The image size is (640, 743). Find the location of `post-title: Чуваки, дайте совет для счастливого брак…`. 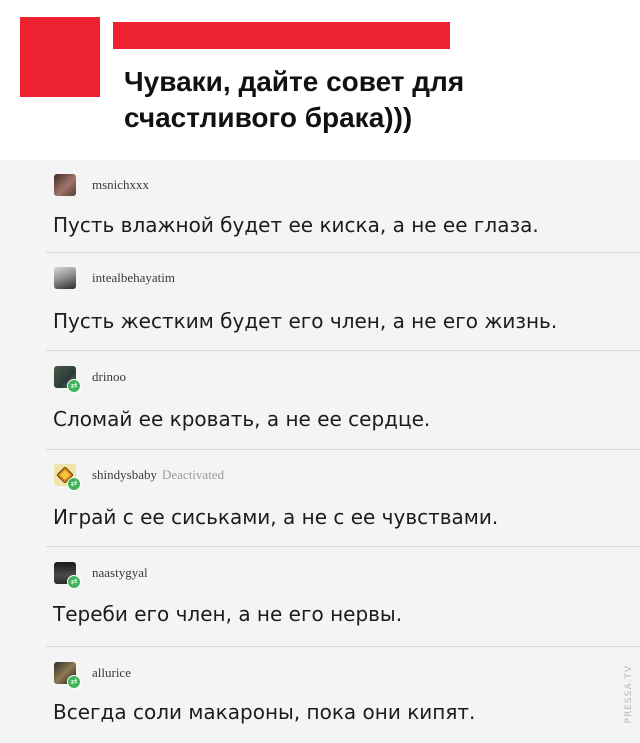

post-title: Чуваки, дайте совет для счастливого брак… is located at coordinates (364, 100).